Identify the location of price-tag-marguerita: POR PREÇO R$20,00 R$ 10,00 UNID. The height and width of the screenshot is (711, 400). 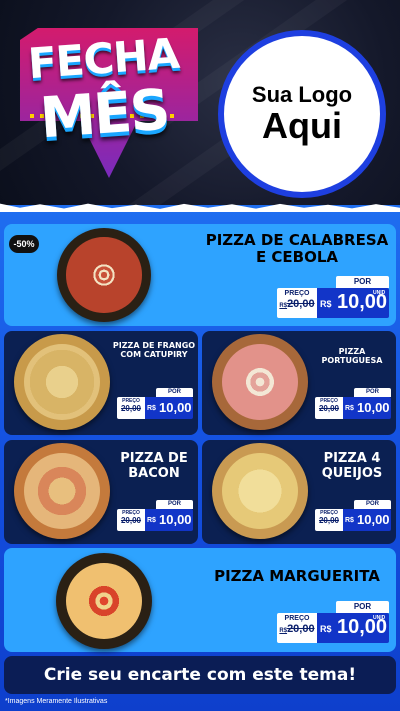
(335, 623).